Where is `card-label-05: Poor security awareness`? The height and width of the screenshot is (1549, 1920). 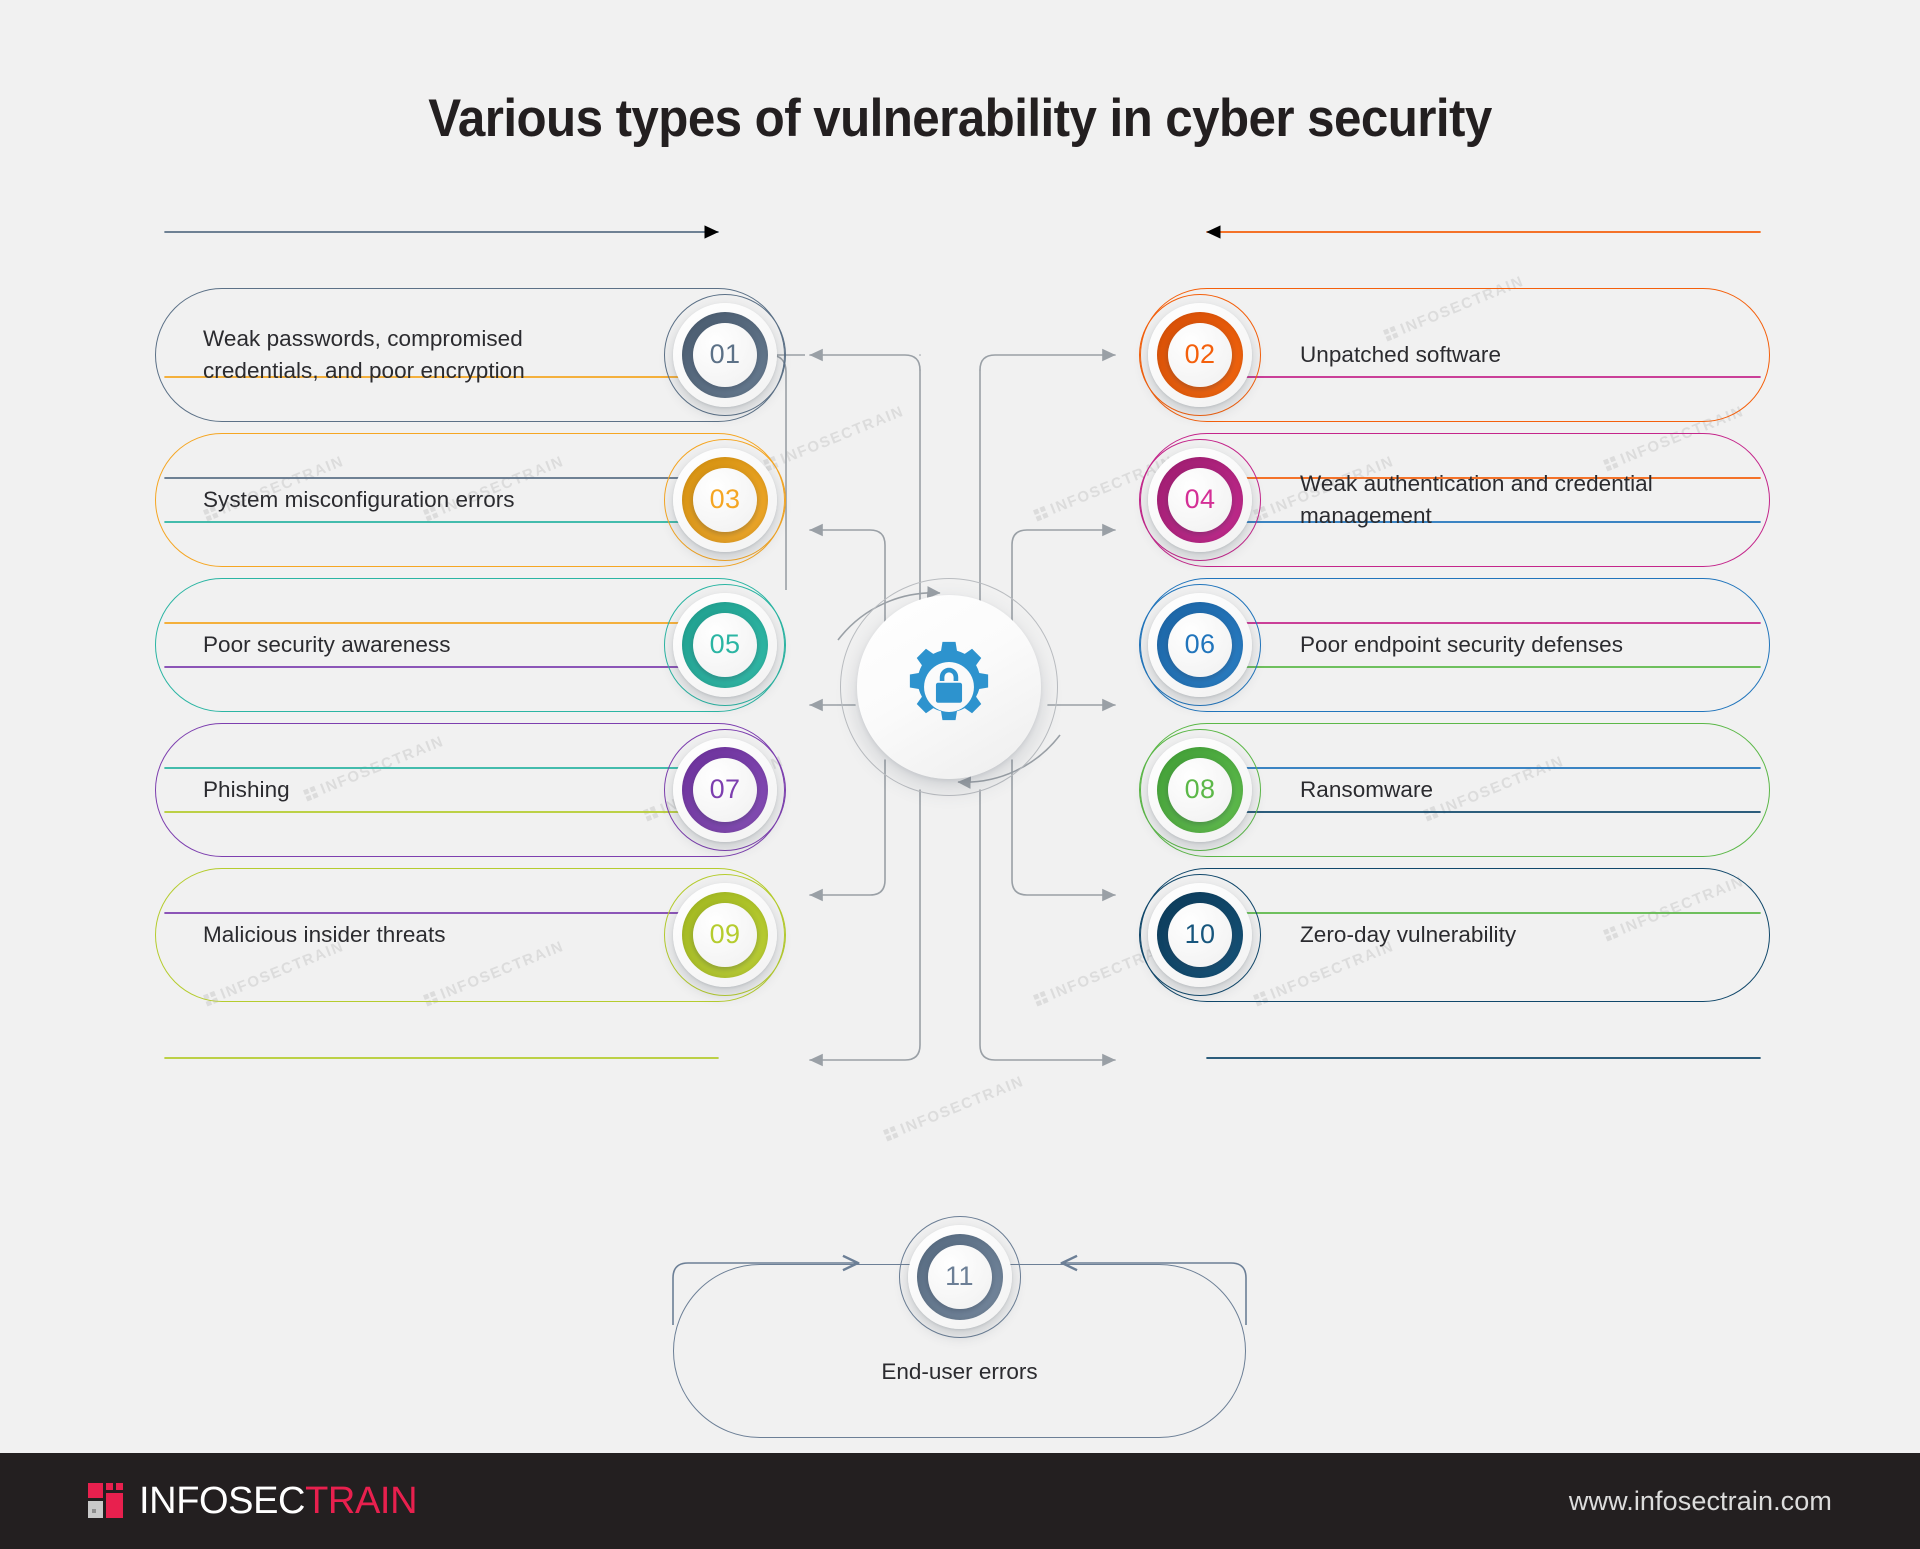
card-label-05: Poor security awareness is located at coordinates (327, 645).